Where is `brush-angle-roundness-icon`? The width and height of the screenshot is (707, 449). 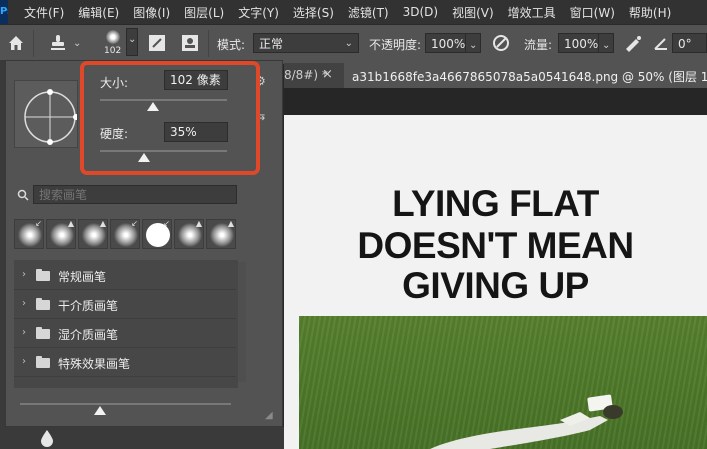
brush-angle-roundness-icon is located at coordinates (47, 114).